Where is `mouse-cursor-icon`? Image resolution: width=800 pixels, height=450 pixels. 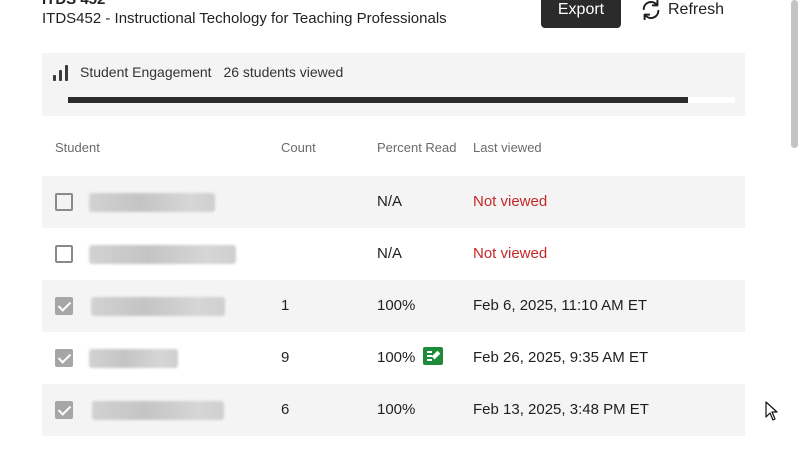 mouse-cursor-icon is located at coordinates (771, 411).